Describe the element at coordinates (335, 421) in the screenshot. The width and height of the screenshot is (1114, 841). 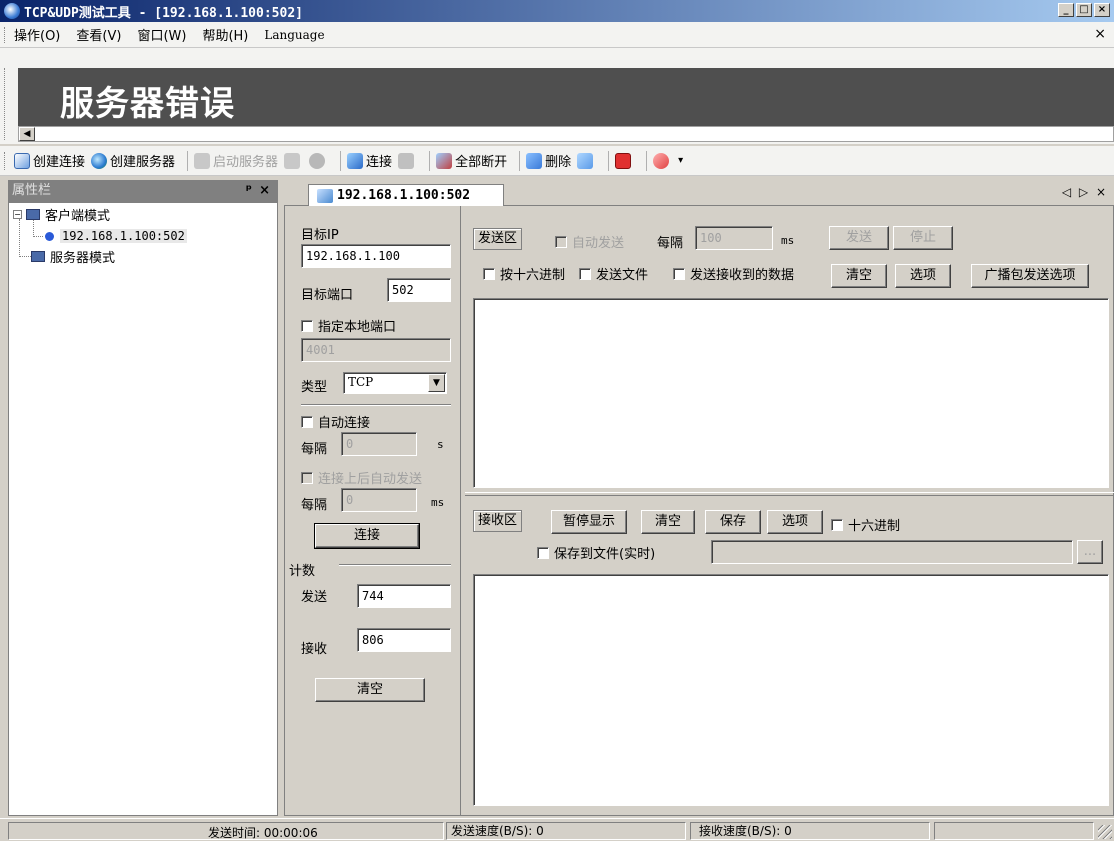
I see `auto-connect-checkbox: 自动连接` at that location.